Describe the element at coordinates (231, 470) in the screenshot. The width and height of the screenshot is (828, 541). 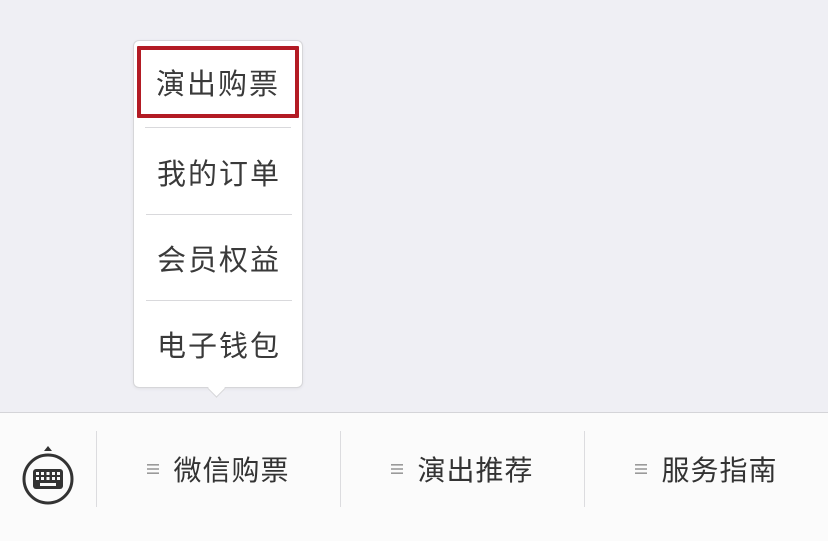
I see `bottom-menu-label: 微信购票` at that location.